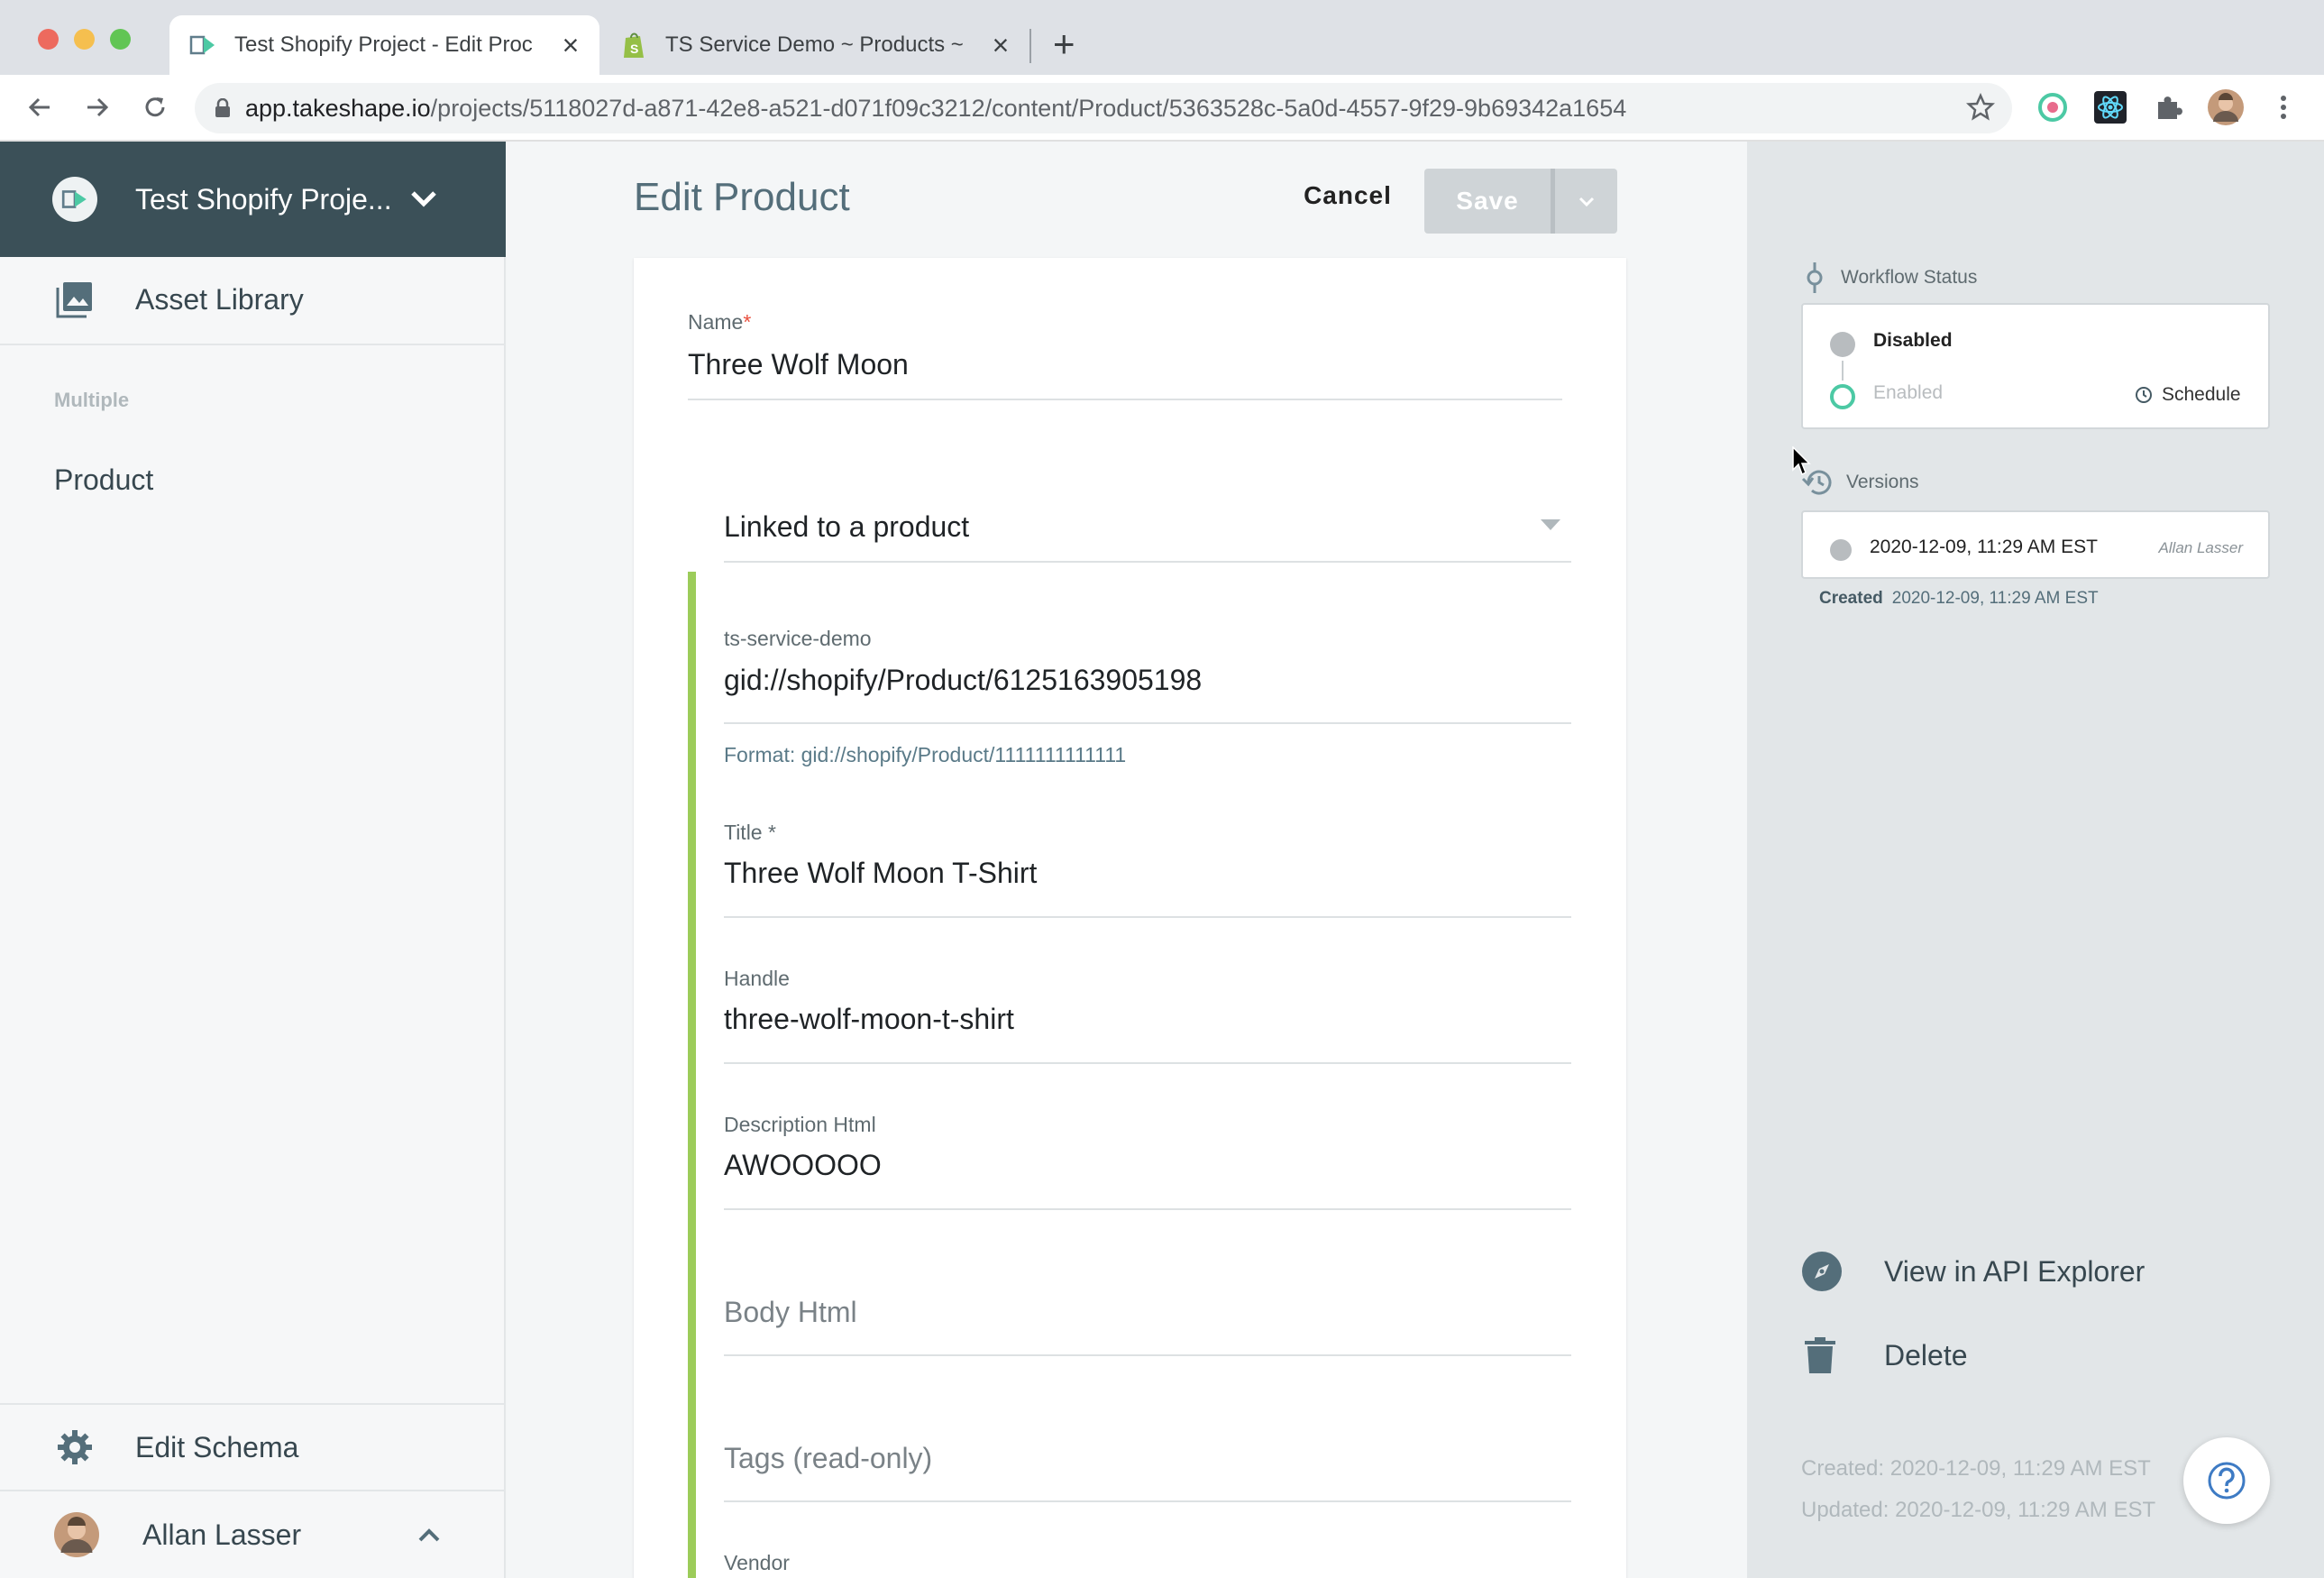  I want to click on shopify-icon: S, so click(633, 45).